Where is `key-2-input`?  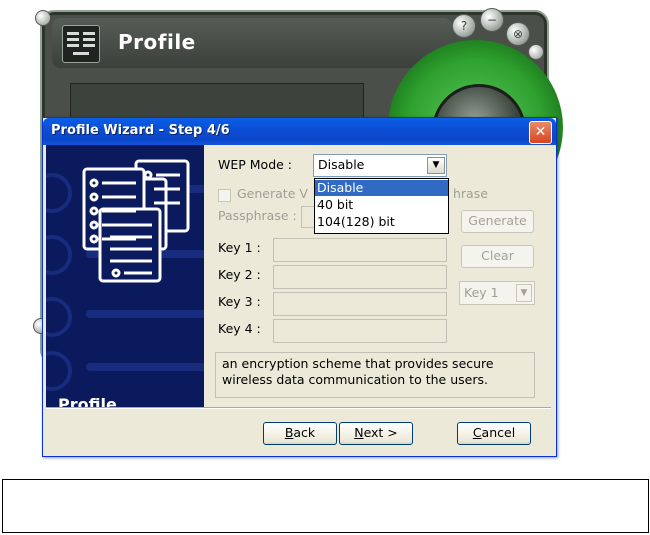
key-2-input is located at coordinates (360, 277).